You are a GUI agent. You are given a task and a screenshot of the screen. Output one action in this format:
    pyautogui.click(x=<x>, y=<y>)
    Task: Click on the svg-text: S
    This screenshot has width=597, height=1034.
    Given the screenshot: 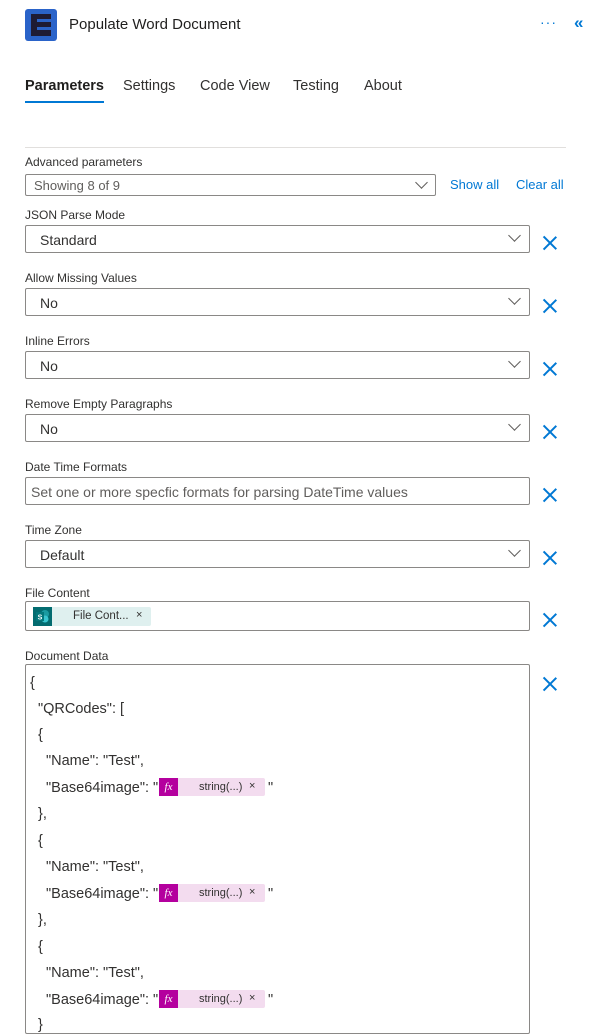 What is the action you would take?
    pyautogui.click(x=40, y=618)
    